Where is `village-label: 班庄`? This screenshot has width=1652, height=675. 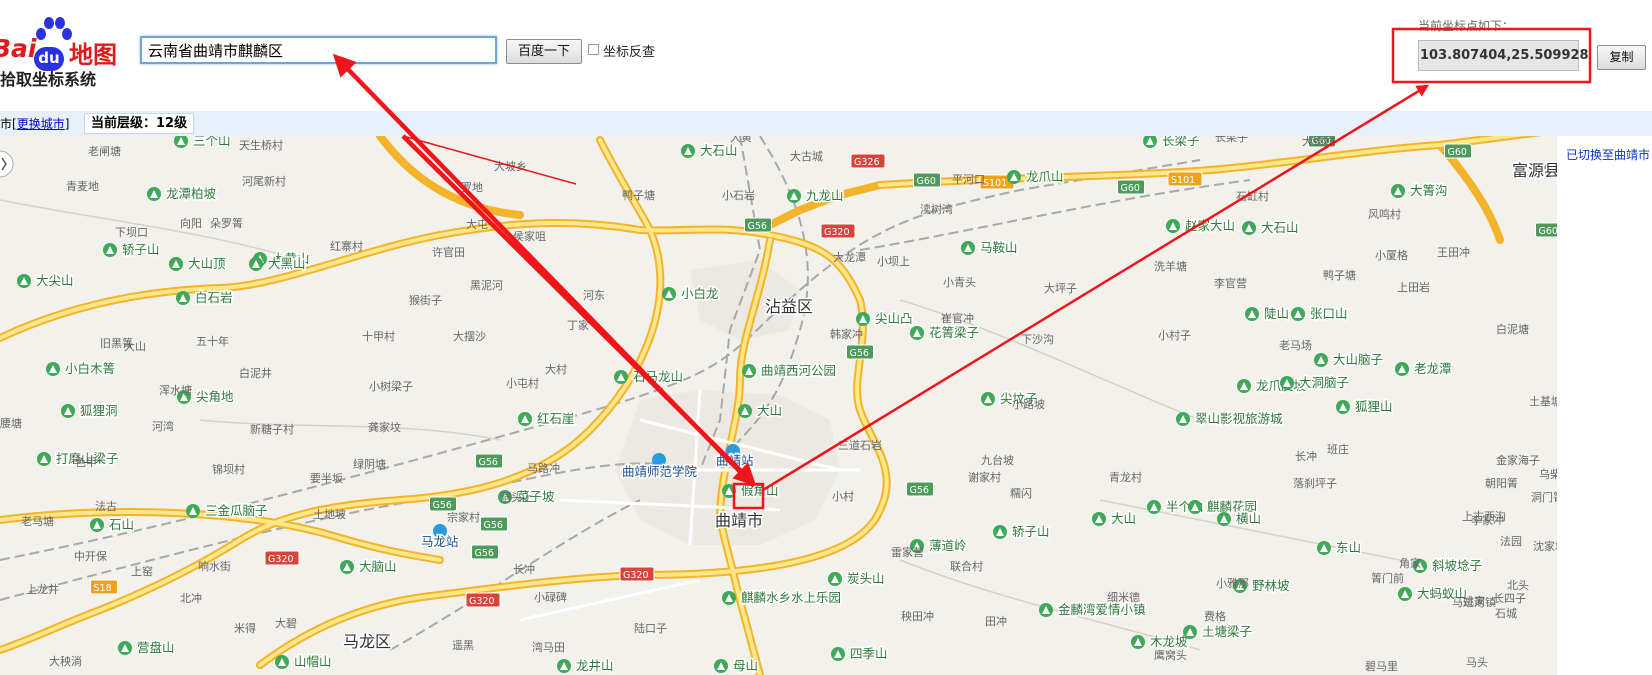 village-label: 班庄 is located at coordinates (1338, 449).